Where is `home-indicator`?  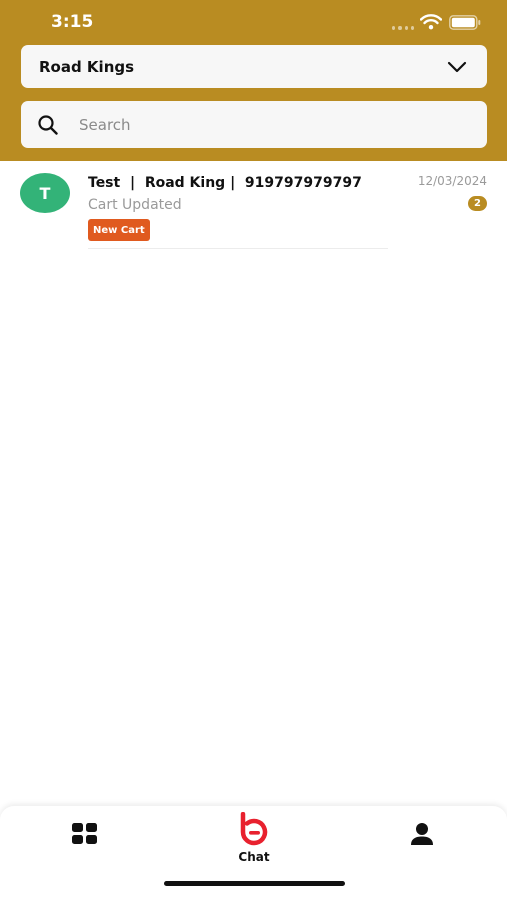
home-indicator is located at coordinates (254, 883).